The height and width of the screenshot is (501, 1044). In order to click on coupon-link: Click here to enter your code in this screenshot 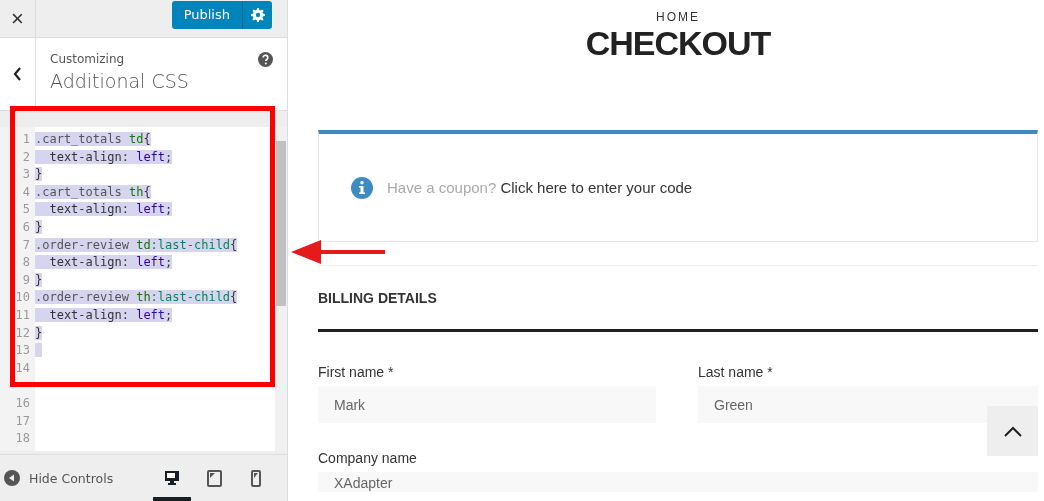, I will do `click(596, 187)`.